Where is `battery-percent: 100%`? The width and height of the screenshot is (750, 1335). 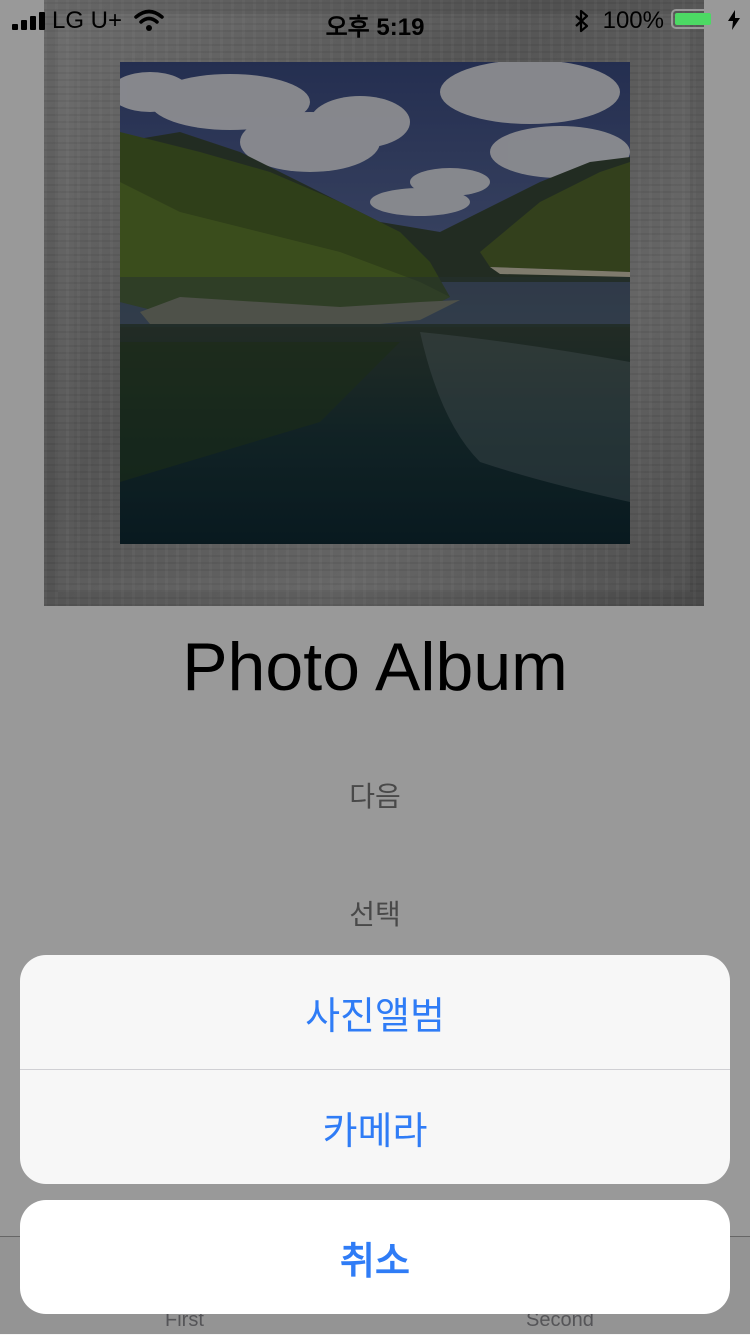 battery-percent: 100% is located at coordinates (633, 20).